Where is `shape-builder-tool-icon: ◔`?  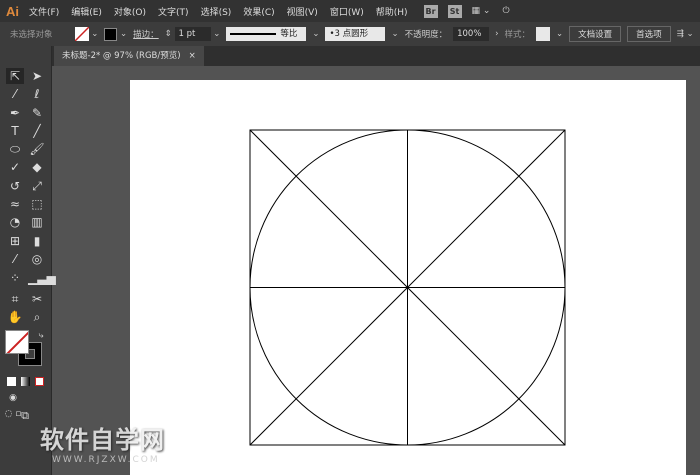 shape-builder-tool-icon: ◔ is located at coordinates (15, 222).